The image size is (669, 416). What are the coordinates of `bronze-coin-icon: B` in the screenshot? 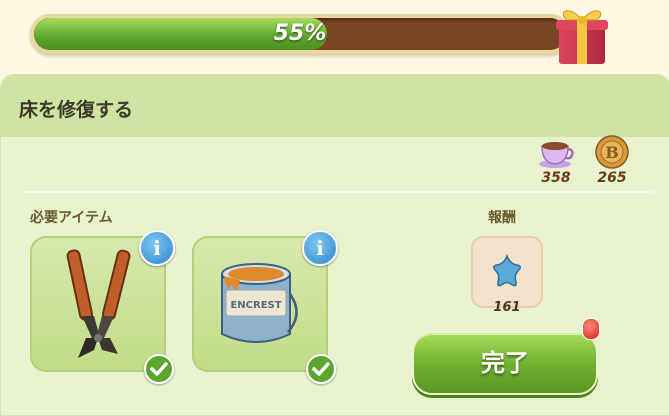 It's located at (612, 152).